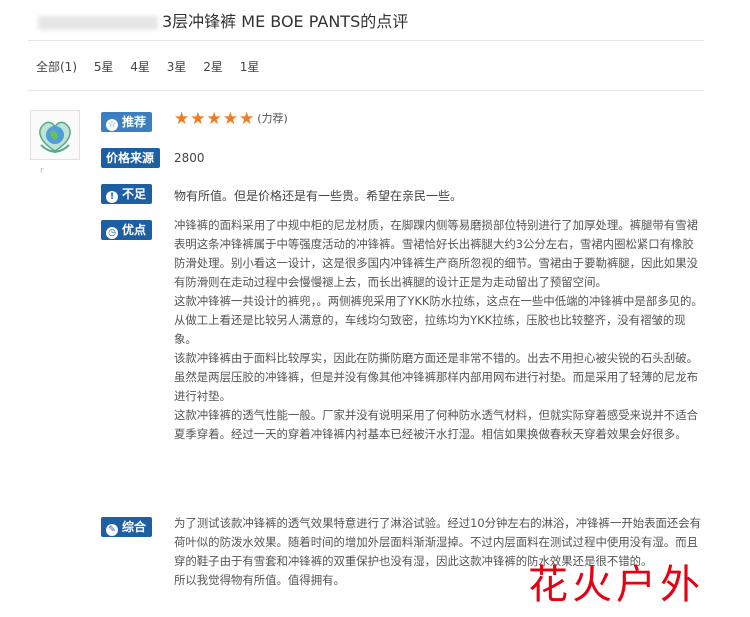 This screenshot has height=617, width=750. Describe the element at coordinates (189, 158) in the screenshot. I see `price-value: 2800` at that location.